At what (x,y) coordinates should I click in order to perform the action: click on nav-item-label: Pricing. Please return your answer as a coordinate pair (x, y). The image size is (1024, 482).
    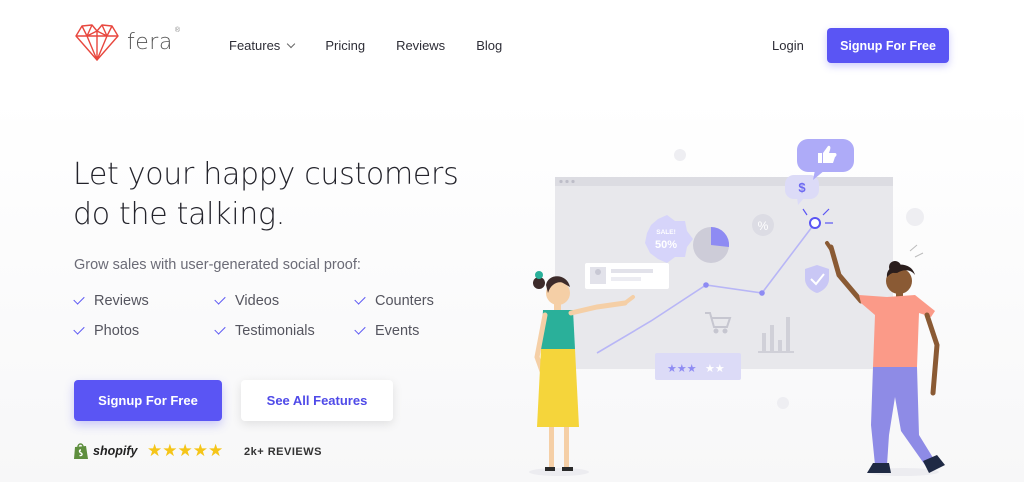
    Looking at the image, I should click on (345, 45).